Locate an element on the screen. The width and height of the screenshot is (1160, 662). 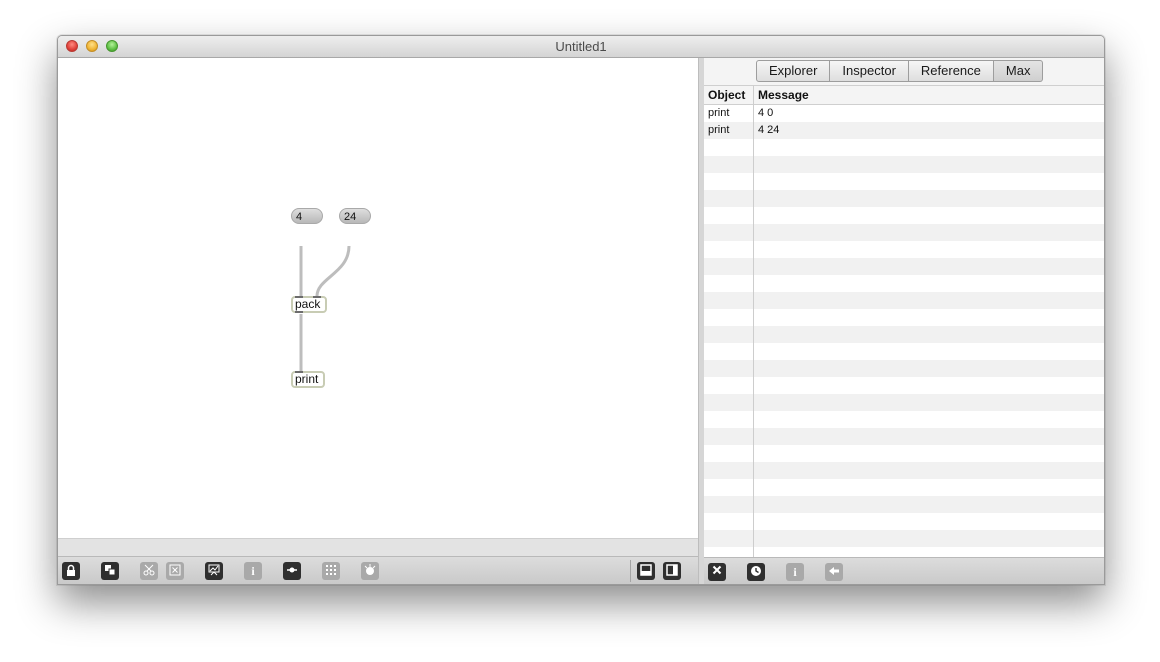
timestamp-icon is located at coordinates (756, 572).